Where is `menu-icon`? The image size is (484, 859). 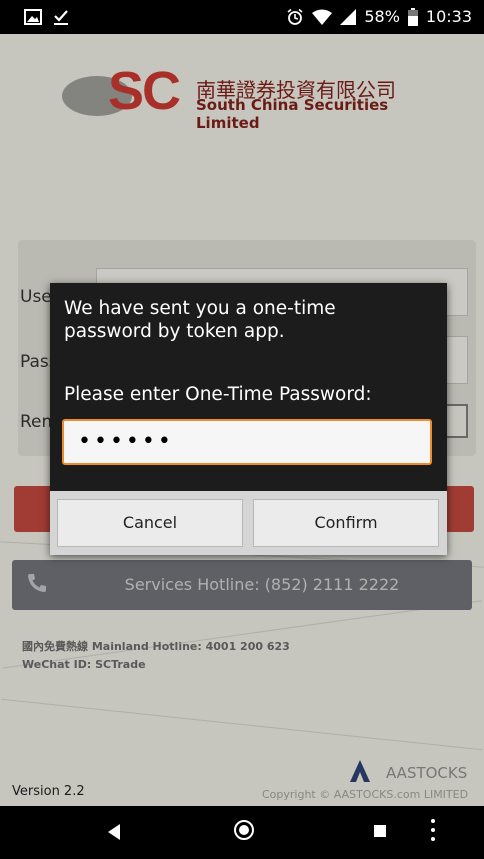
menu-icon is located at coordinates (433, 832).